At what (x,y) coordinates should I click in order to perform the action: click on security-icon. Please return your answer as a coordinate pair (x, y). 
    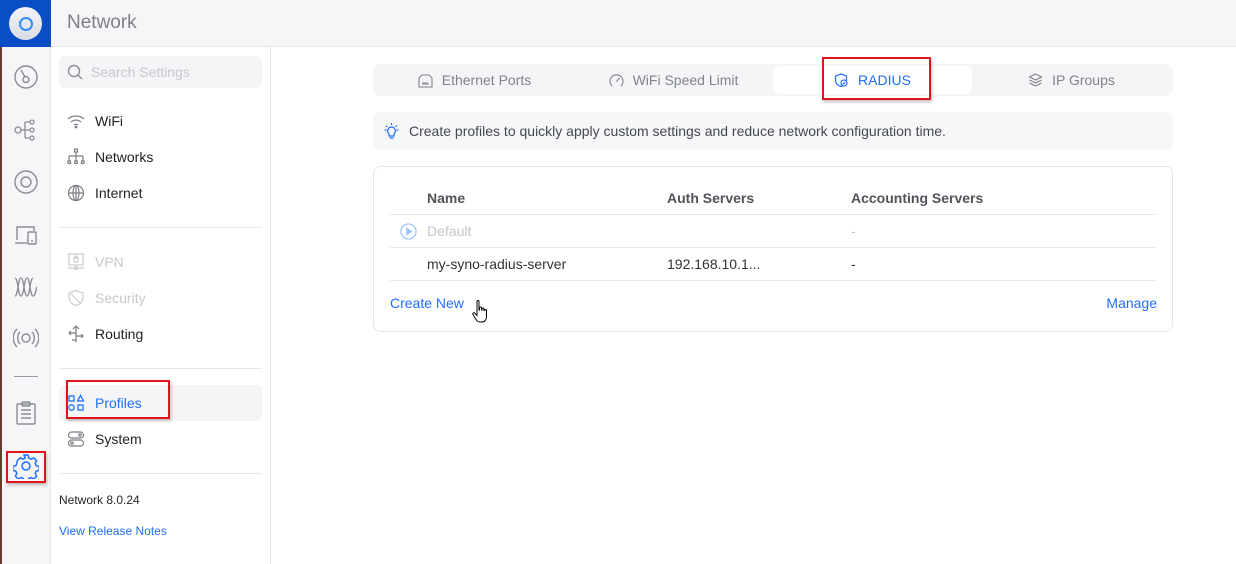
    Looking at the image, I should click on (76, 298).